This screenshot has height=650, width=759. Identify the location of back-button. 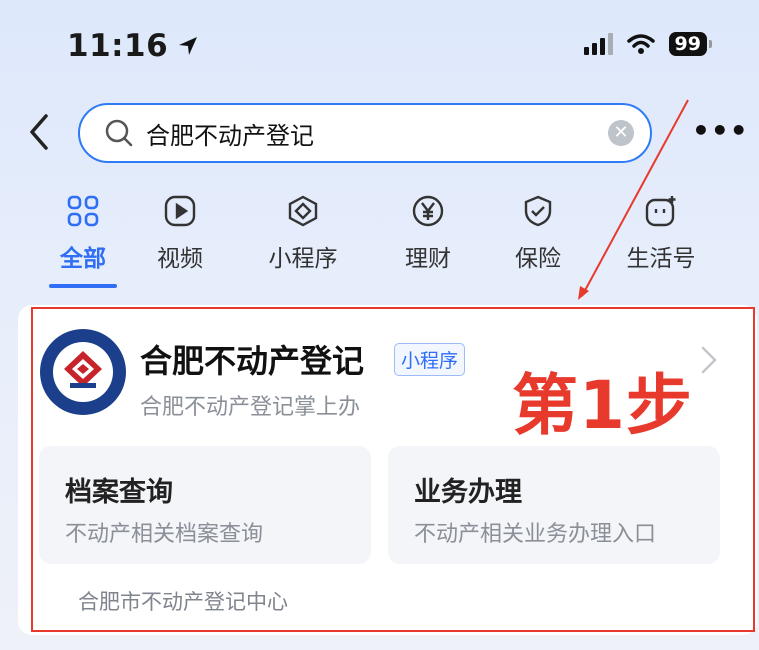
(44, 132).